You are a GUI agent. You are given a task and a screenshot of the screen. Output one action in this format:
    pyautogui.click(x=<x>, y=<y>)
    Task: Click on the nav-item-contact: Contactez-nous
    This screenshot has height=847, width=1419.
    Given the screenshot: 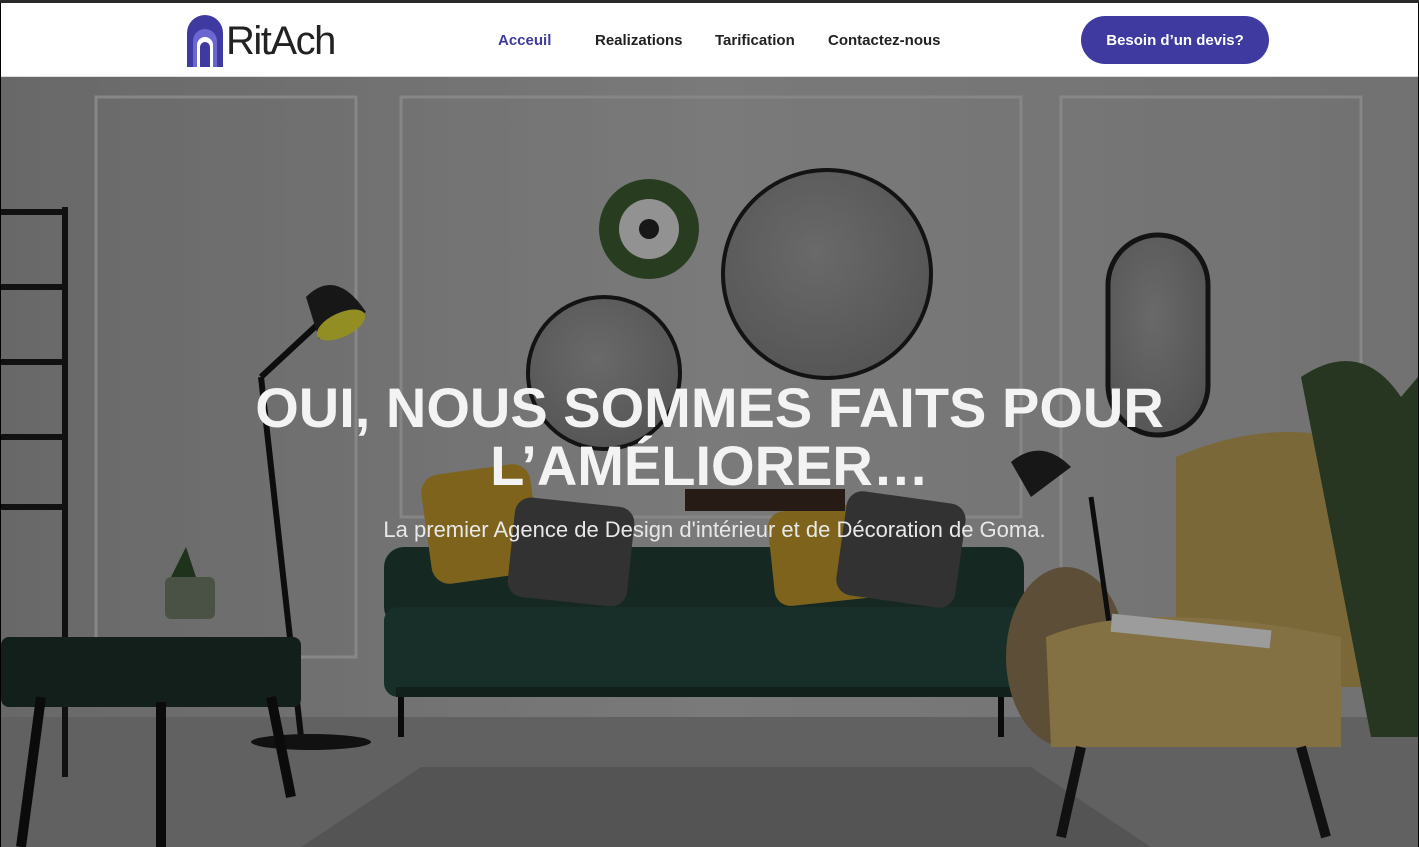 What is the action you would take?
    pyautogui.click(x=884, y=40)
    